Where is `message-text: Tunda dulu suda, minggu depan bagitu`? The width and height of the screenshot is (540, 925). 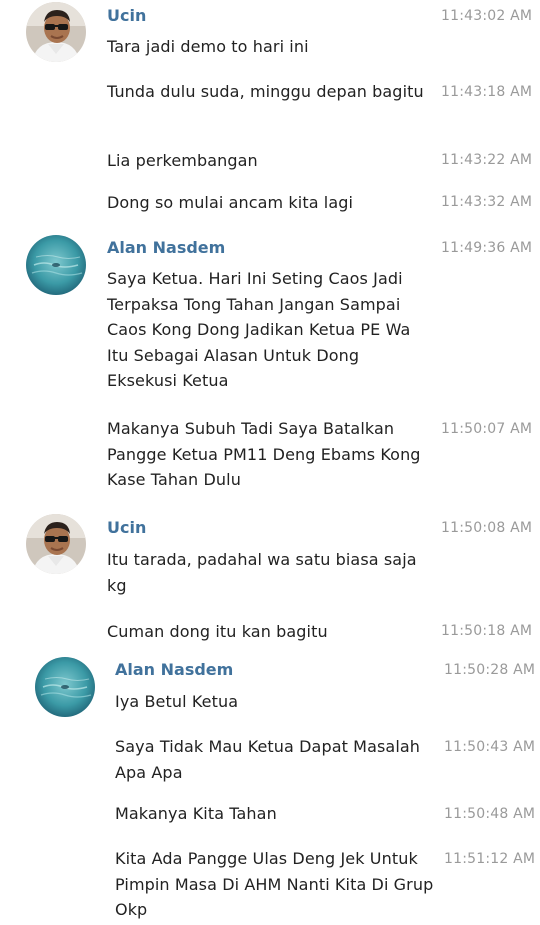 message-text: Tunda dulu suda, minggu depan bagitu is located at coordinates (265, 91).